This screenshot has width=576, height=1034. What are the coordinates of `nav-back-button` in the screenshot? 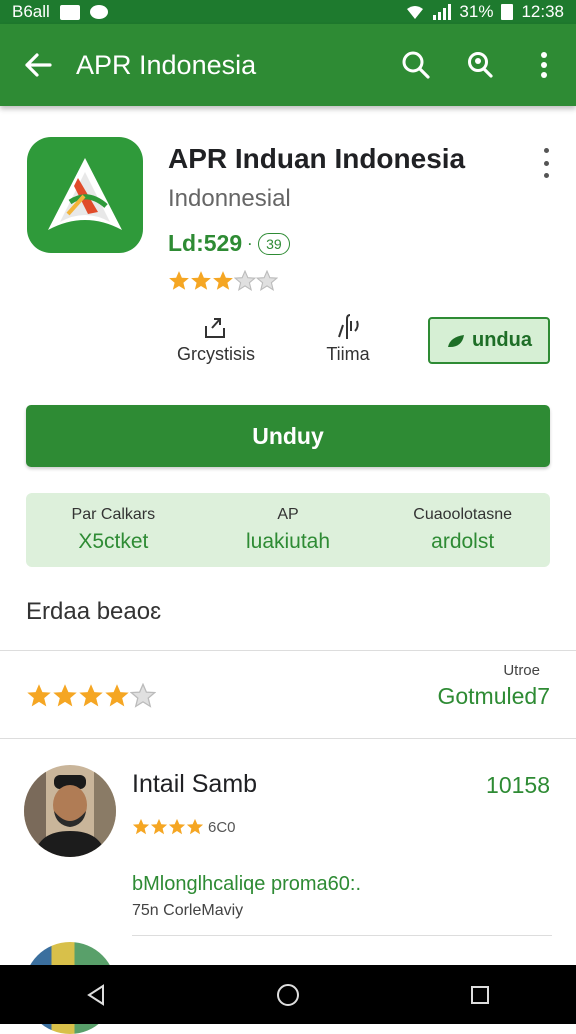 It's located at (96, 994).